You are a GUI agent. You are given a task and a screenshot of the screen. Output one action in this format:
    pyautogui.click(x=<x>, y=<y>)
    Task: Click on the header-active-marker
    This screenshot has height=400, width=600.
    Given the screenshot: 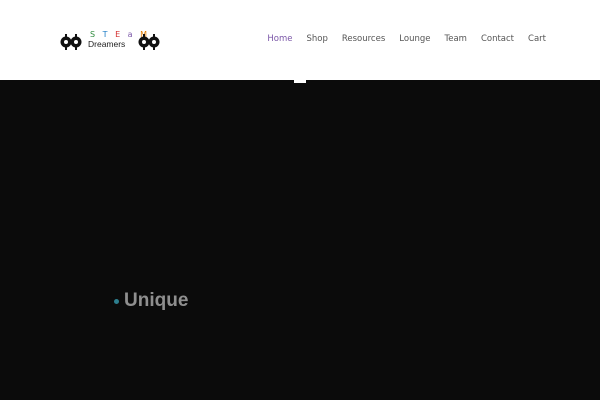 What is the action you would take?
    pyautogui.click(x=300, y=81)
    